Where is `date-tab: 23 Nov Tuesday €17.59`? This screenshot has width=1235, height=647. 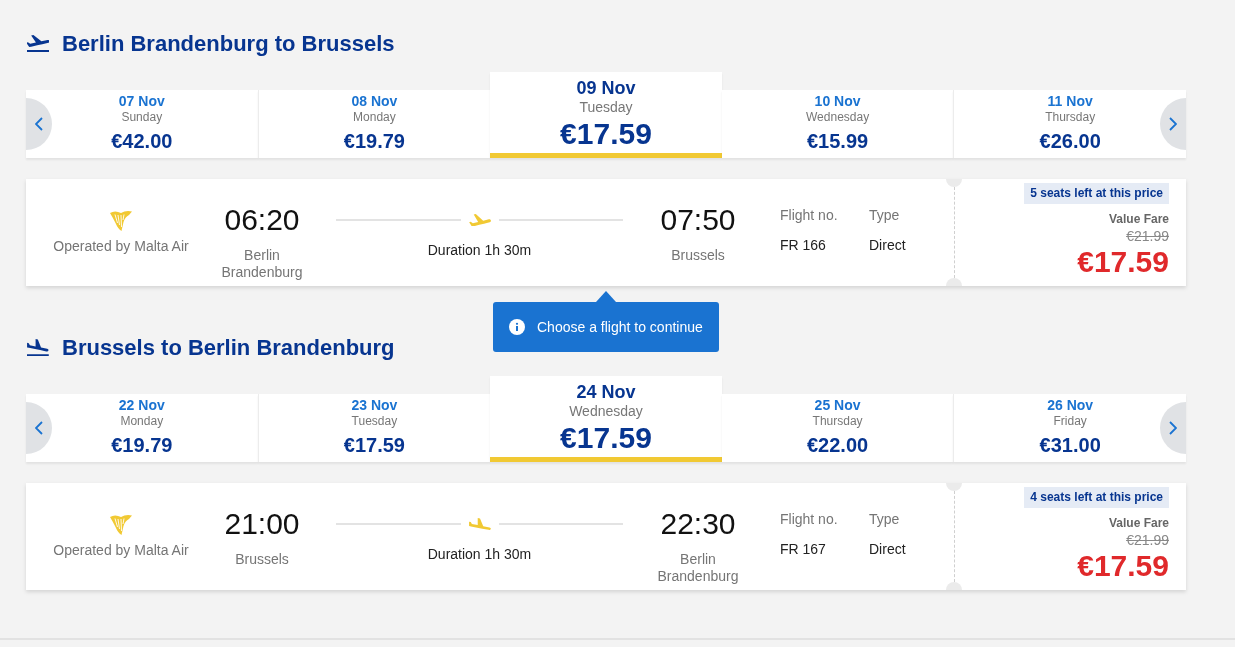
date-tab: 23 Nov Tuesday €17.59 is located at coordinates (374, 428).